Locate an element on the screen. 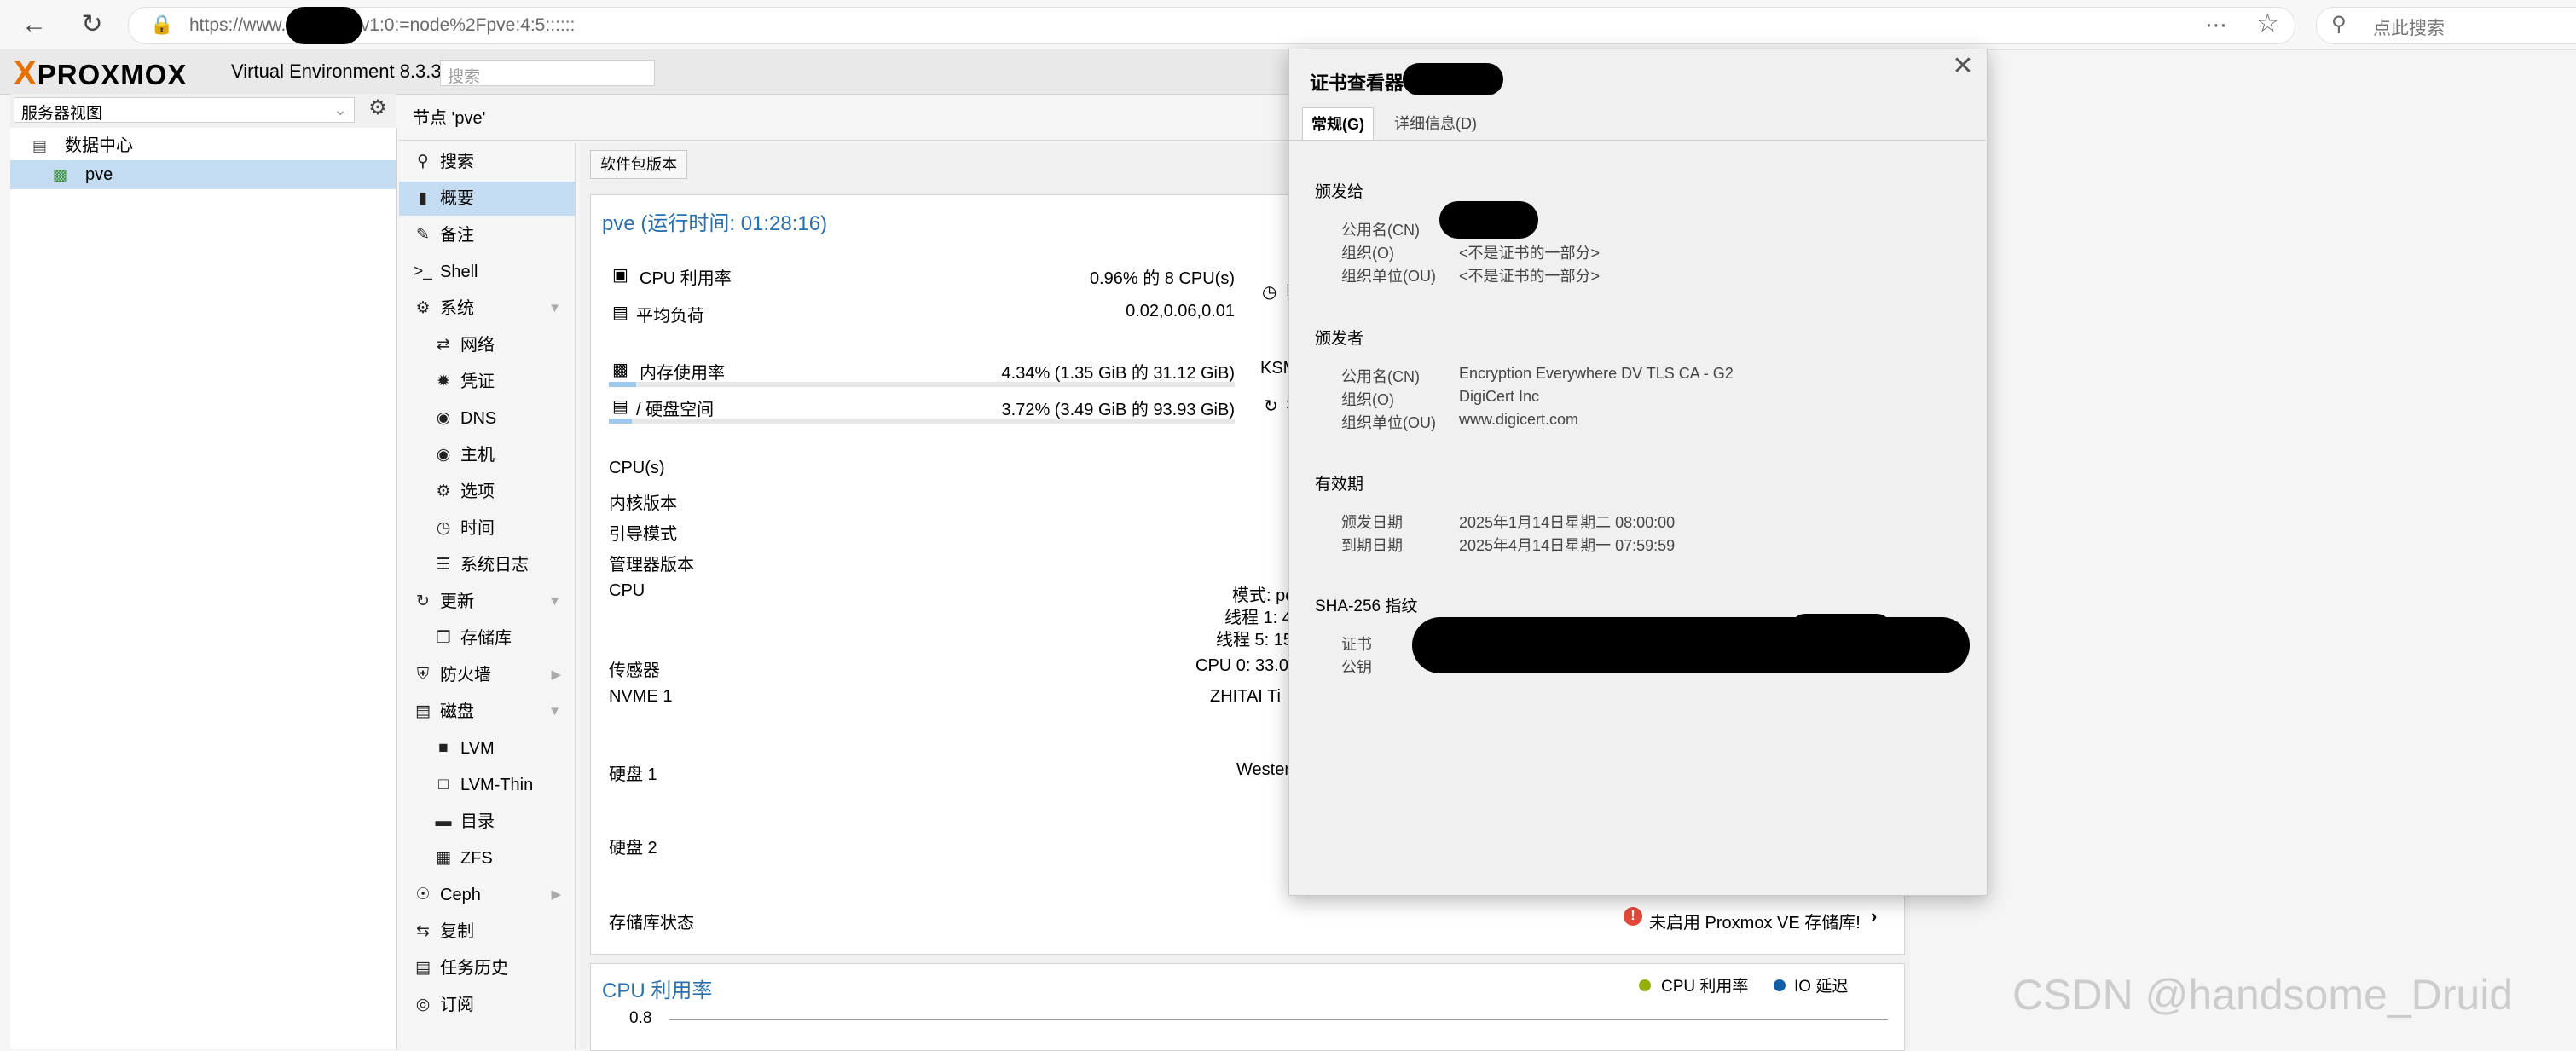  issued-to-ou-key: 组织单位(OU) is located at coordinates (1388, 276).